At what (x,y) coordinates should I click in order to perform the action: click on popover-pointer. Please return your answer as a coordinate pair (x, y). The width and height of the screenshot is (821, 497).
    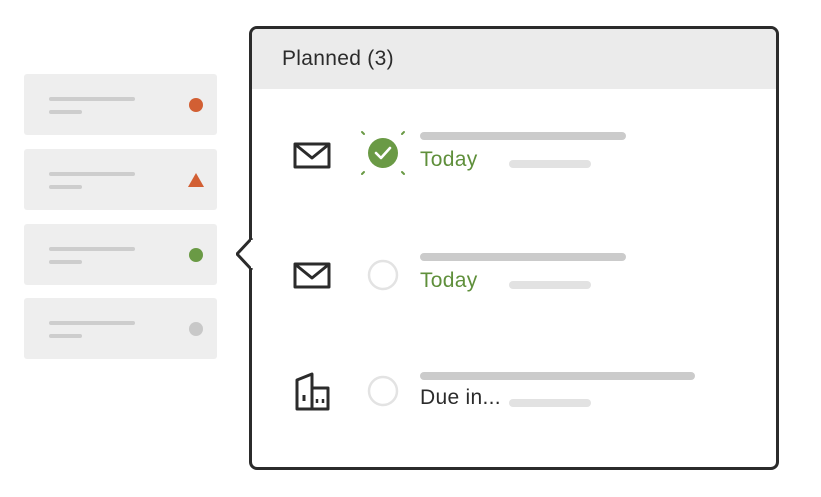
    Looking at the image, I should click on (247, 254).